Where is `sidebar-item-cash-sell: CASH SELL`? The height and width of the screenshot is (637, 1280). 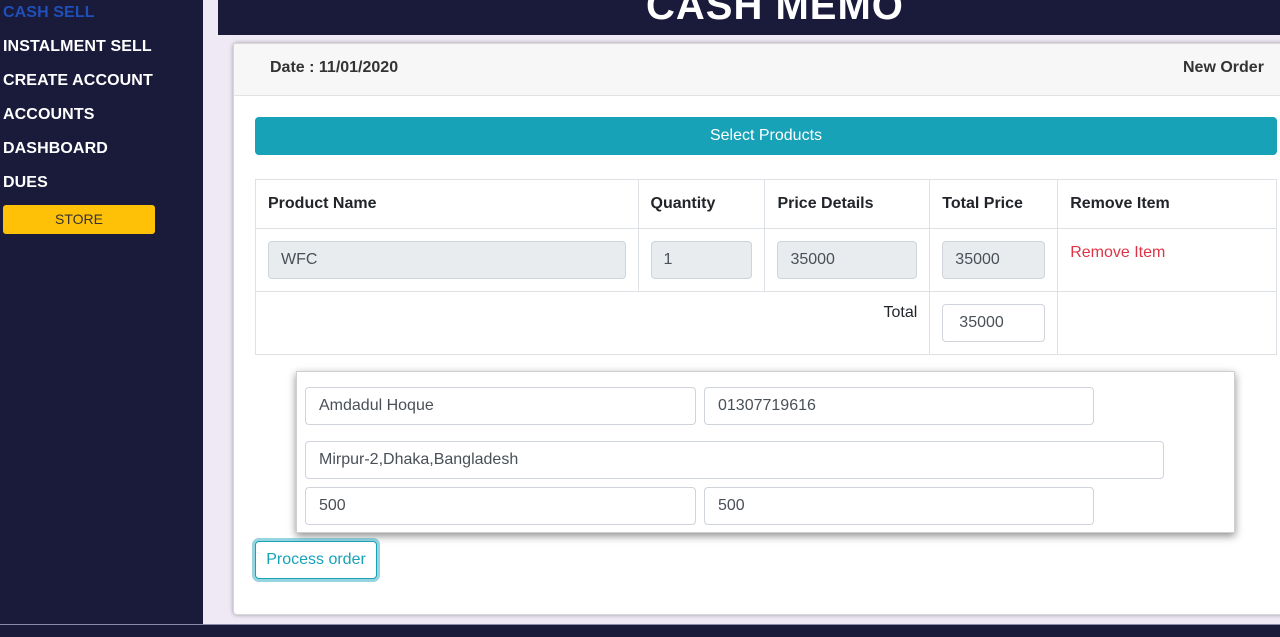
sidebar-item-cash-sell: CASH SELL is located at coordinates (49, 13).